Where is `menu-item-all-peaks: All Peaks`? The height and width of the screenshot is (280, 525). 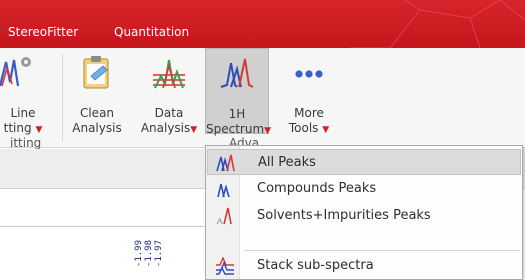 menu-item-all-peaks: All Peaks is located at coordinates (364, 162).